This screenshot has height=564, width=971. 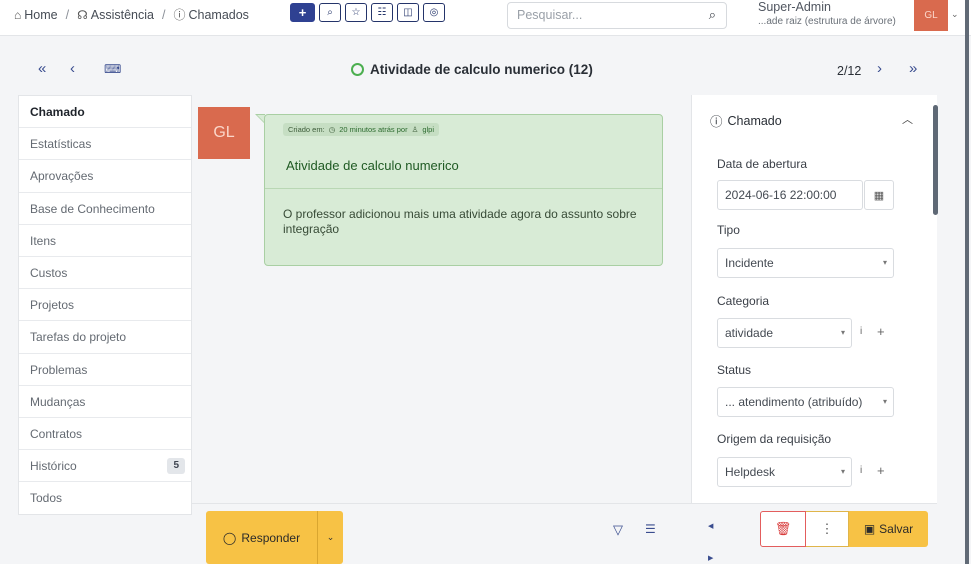 I want to click on breadcrumb: ⌂ Home / ☊ Assistência / ⓘ Chamados, so click(x=131, y=14).